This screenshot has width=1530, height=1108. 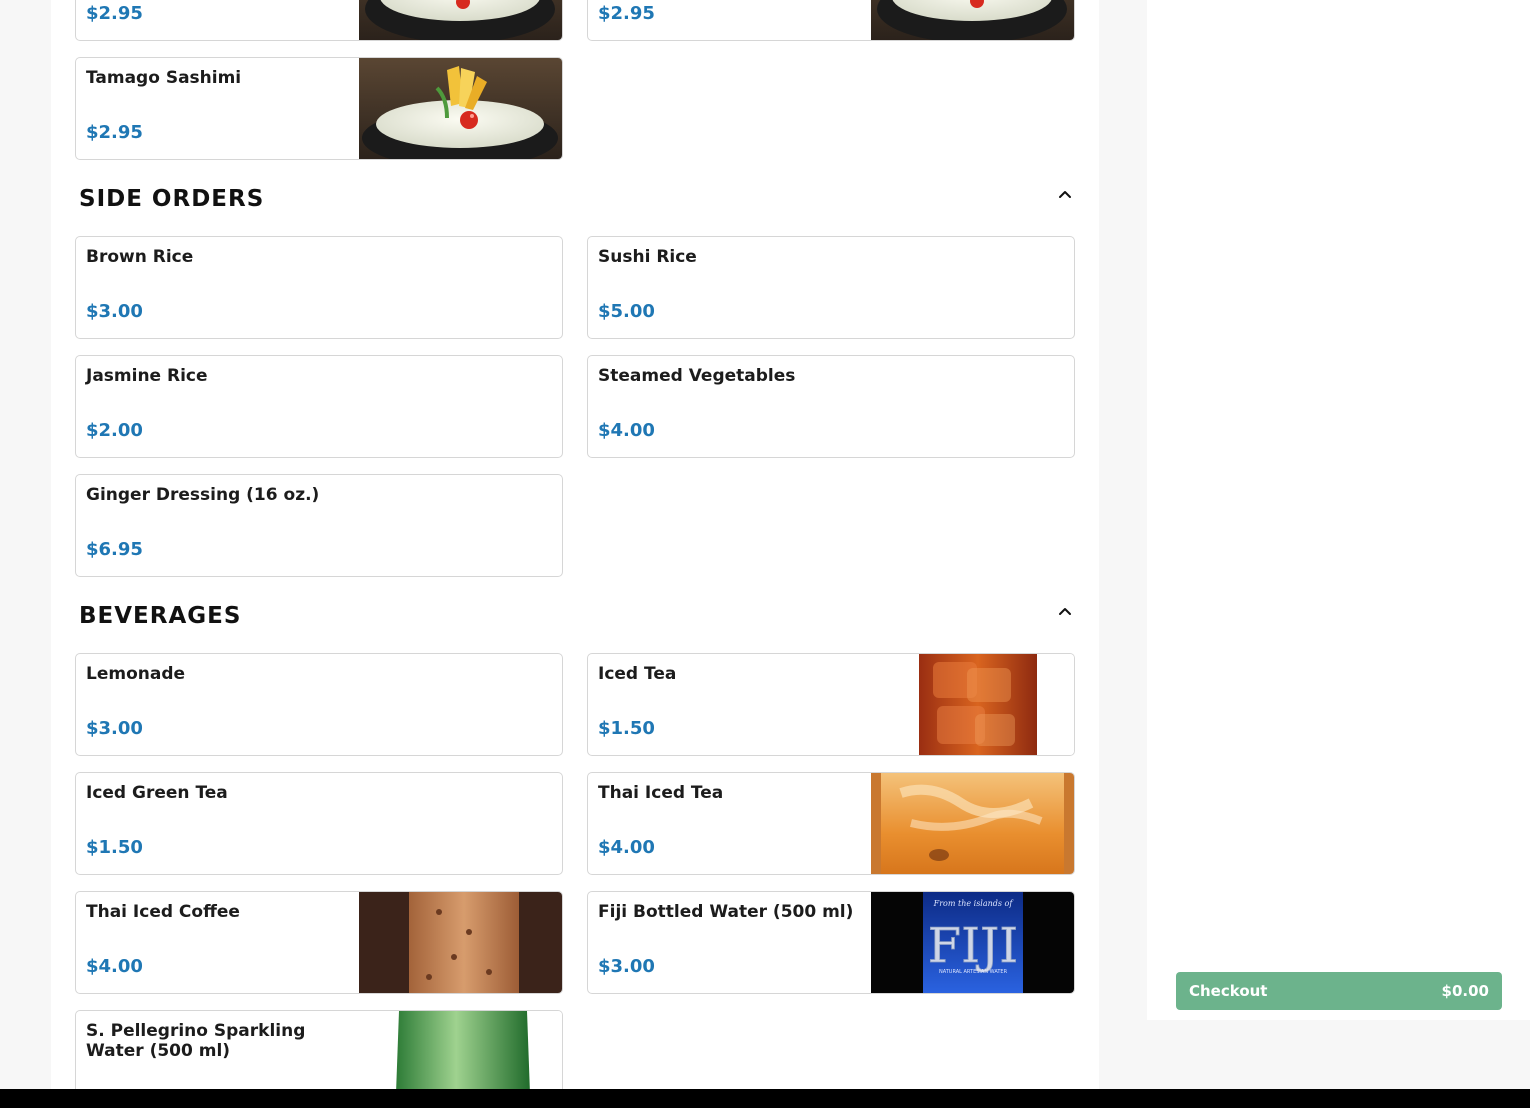 What do you see at coordinates (726, 912) in the screenshot?
I see `item-name: Fiji Bottled Water (500 ml)` at bounding box center [726, 912].